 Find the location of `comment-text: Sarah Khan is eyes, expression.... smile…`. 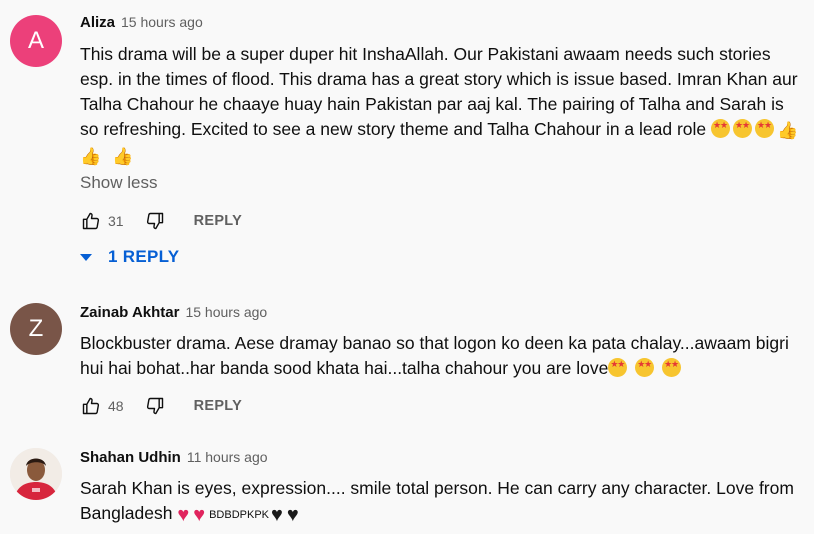

comment-text: Sarah Khan is eyes, expression.... smile… is located at coordinates (443, 502).